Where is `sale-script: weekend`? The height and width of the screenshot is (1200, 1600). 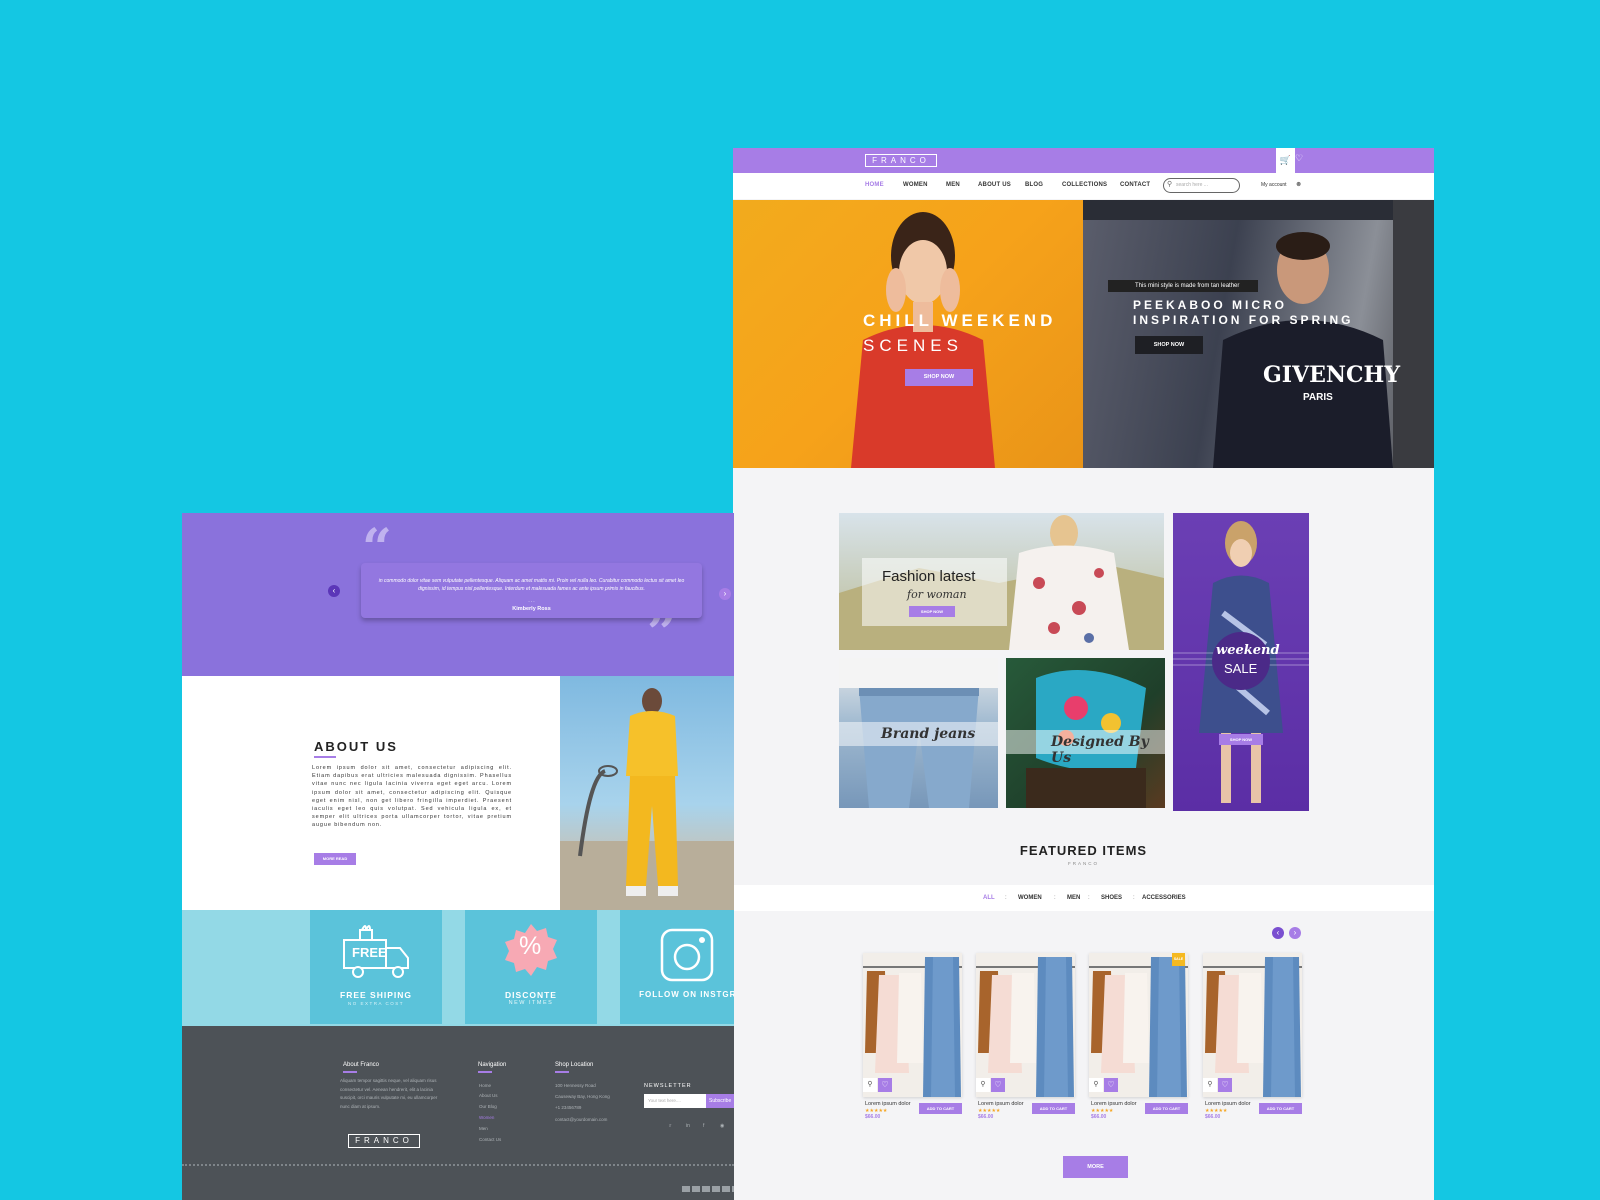
sale-script: weekend is located at coordinates (1248, 650).